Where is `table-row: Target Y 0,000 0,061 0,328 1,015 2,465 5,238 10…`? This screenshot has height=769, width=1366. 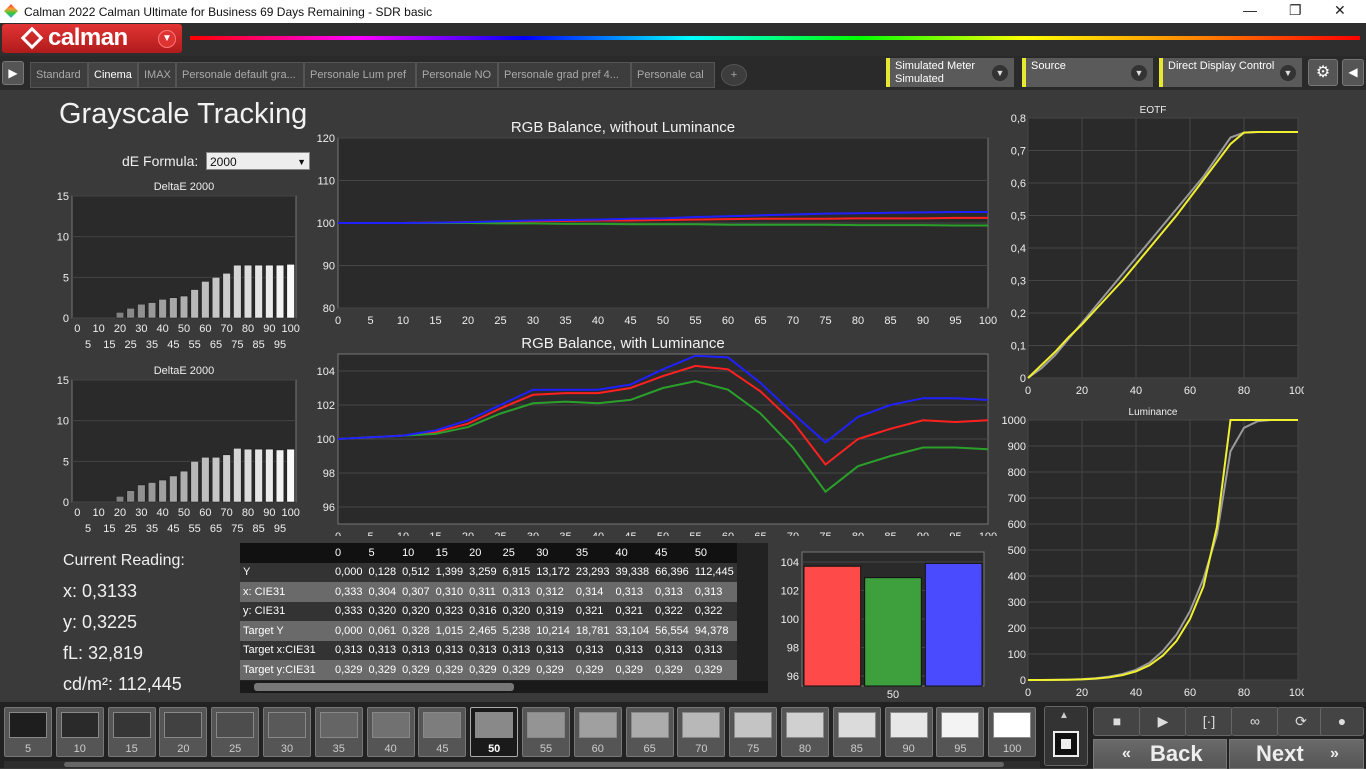
table-row: Target Y 0,000 0,061 0,328 1,015 2,465 5,238 10… is located at coordinates (488, 631).